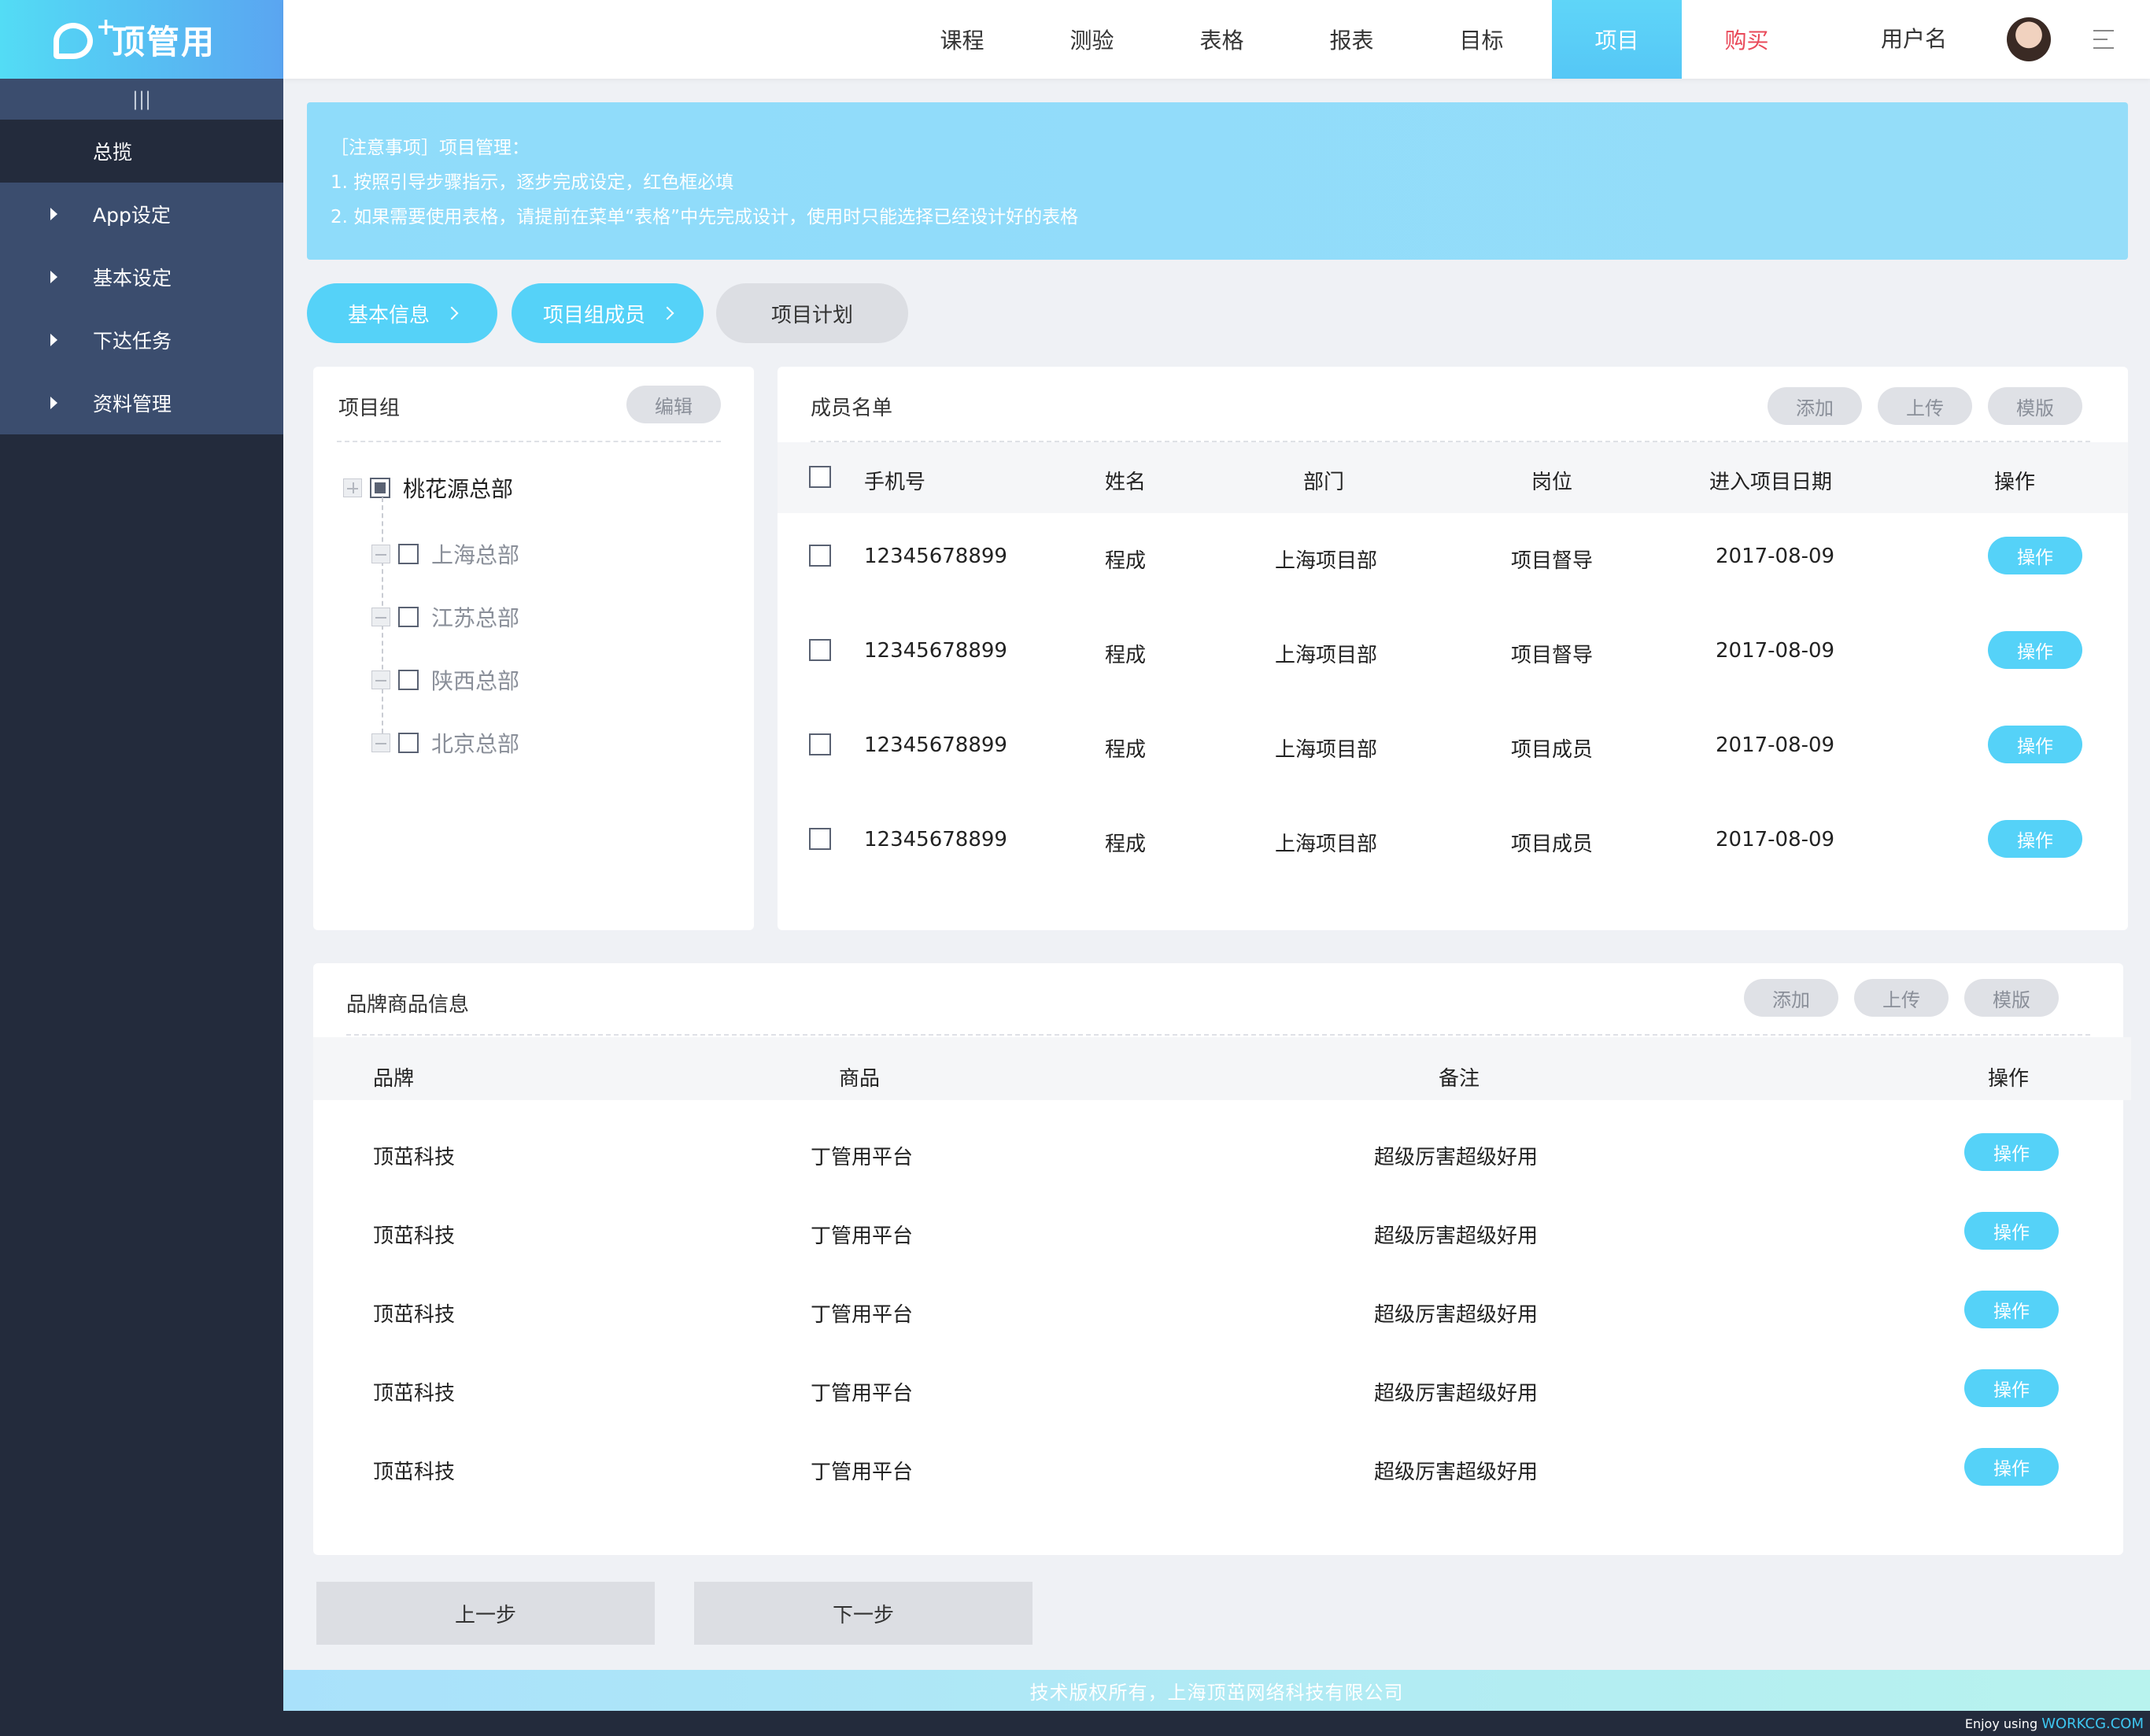 The height and width of the screenshot is (1736, 2150). What do you see at coordinates (1352, 39) in the screenshot?
I see `nav-reports: 报表` at bounding box center [1352, 39].